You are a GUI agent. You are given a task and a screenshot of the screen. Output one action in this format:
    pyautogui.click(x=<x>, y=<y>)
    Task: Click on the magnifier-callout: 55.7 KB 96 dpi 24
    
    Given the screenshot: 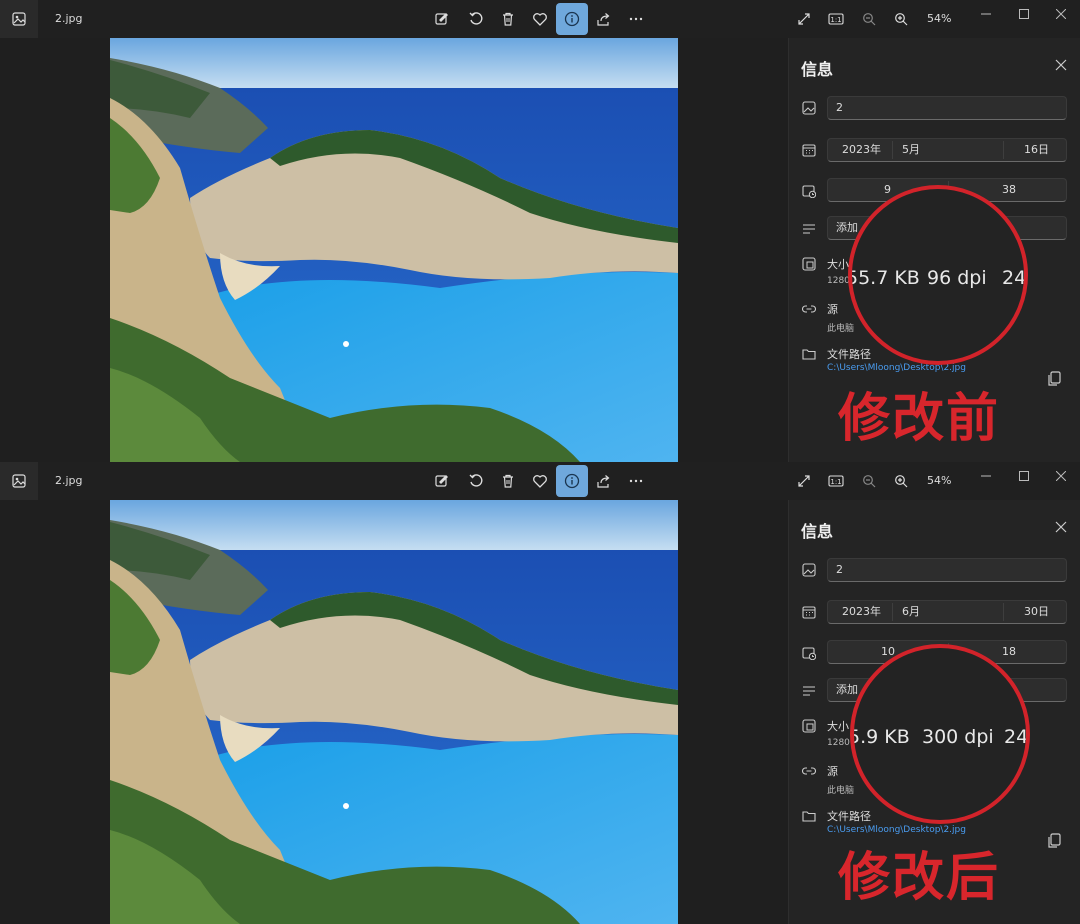 What is the action you would take?
    pyautogui.click(x=938, y=275)
    